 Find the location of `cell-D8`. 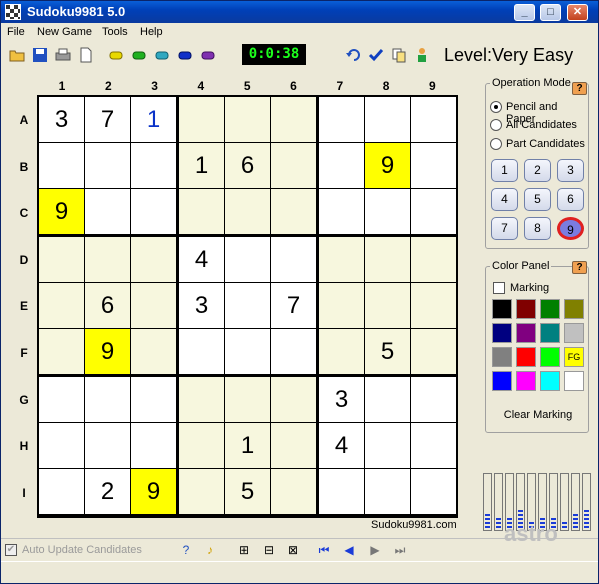

cell-D8 is located at coordinates (387, 259).